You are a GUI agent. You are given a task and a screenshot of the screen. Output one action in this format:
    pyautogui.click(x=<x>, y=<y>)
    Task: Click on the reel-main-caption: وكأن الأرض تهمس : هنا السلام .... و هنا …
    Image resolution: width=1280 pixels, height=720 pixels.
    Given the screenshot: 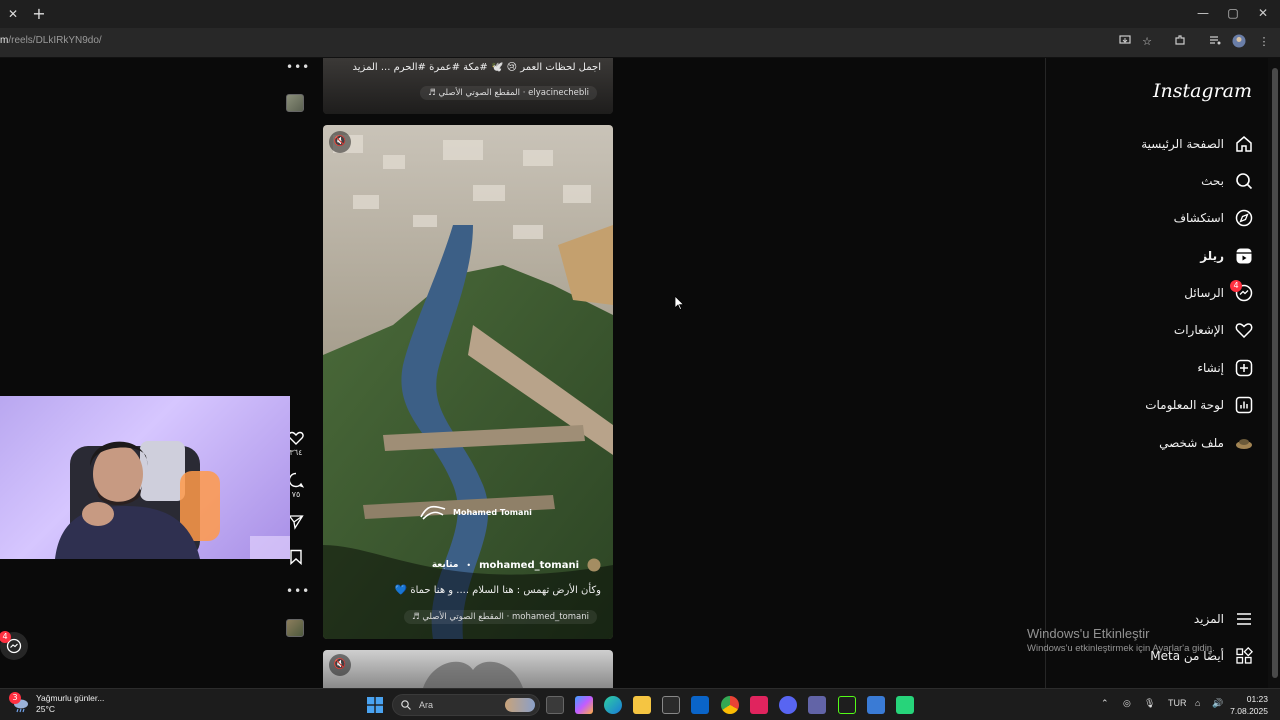 What is the action you would take?
    pyautogui.click(x=498, y=590)
    